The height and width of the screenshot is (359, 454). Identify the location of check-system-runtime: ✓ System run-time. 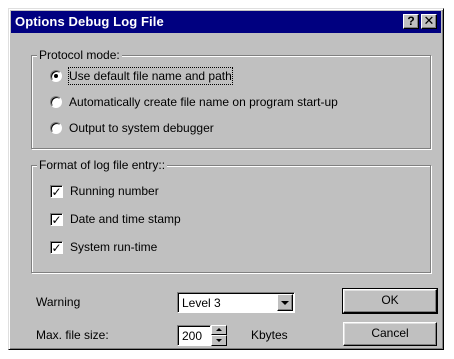
(103, 247).